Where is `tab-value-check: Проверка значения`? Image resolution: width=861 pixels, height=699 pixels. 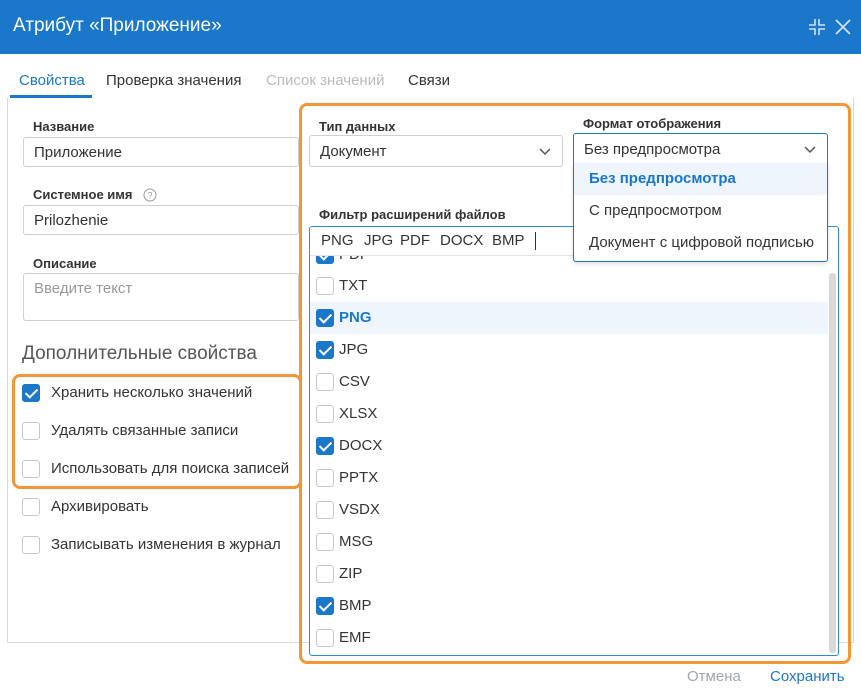 tab-value-check: Проверка значения is located at coordinates (173, 80).